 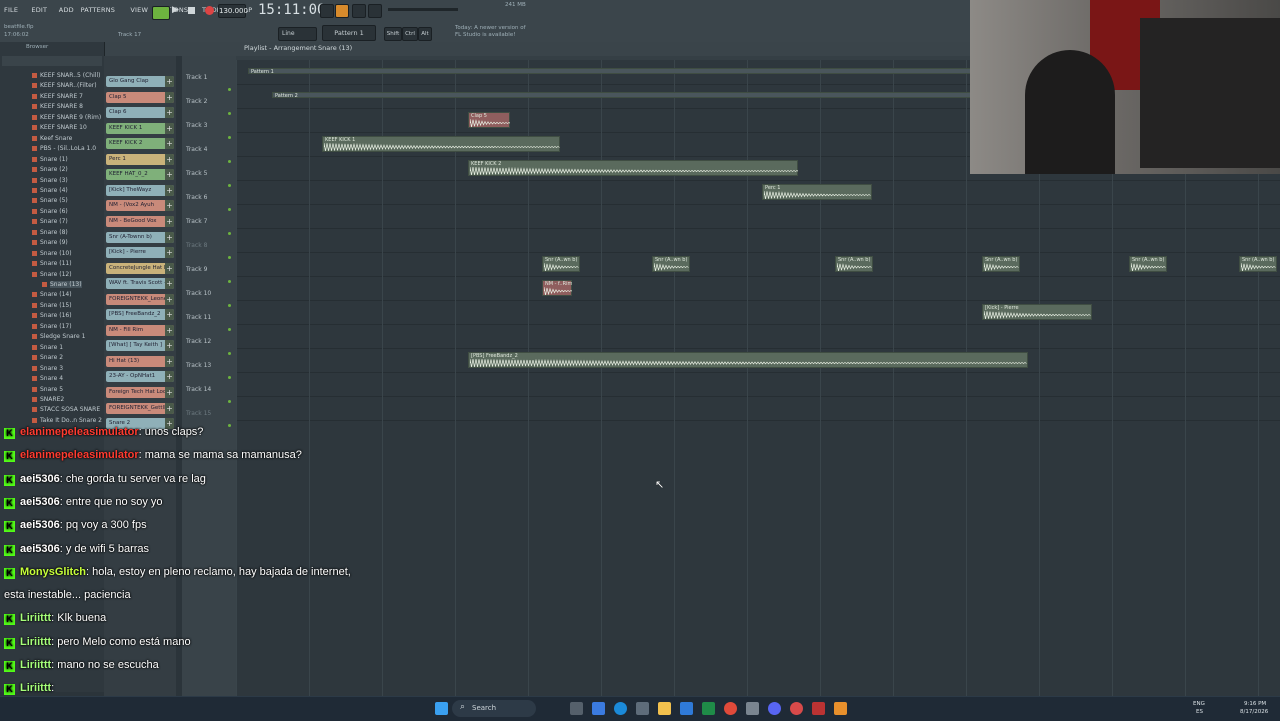 What do you see at coordinates (196, 269) in the screenshot?
I see `track-name: Track 9` at bounding box center [196, 269].